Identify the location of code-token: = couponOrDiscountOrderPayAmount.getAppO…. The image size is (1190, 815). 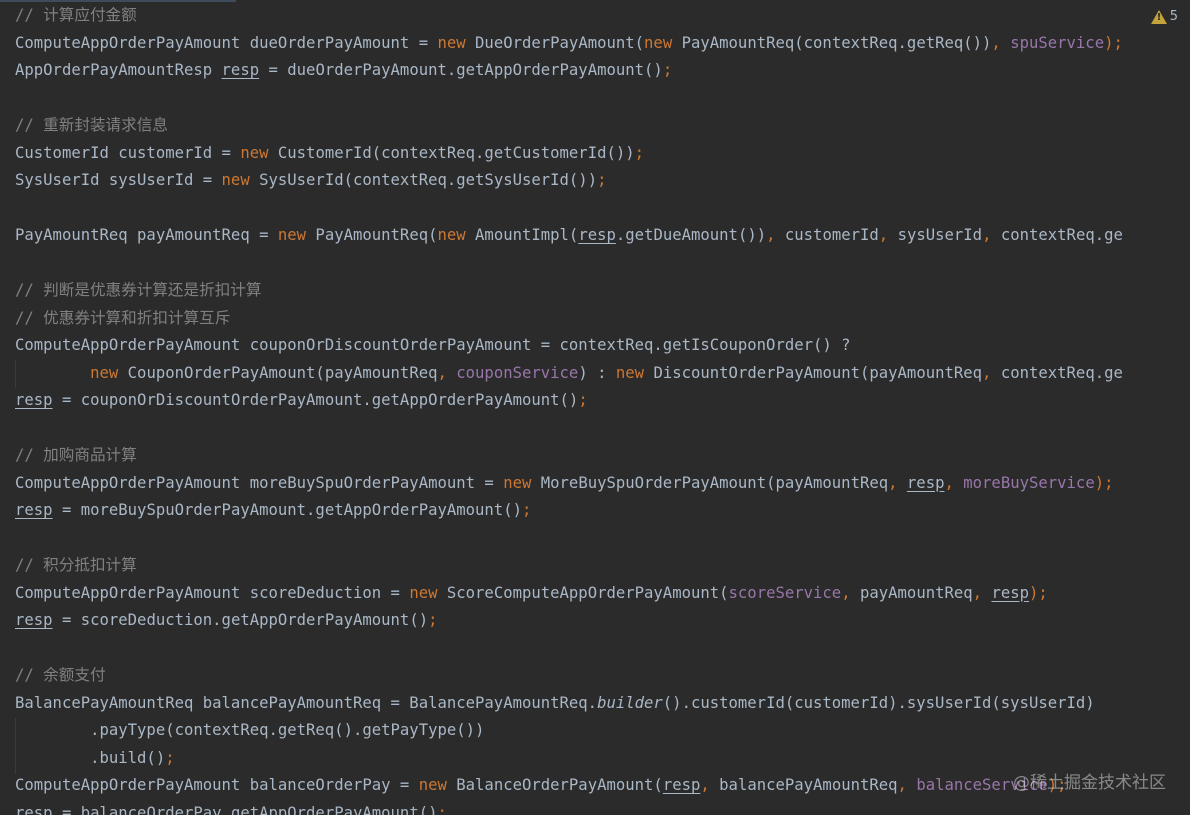
(315, 400).